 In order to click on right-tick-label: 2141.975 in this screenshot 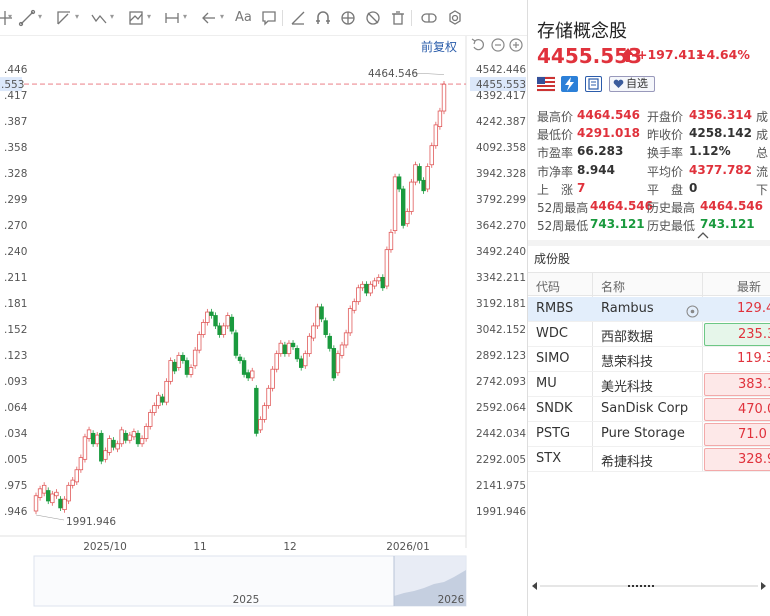, I will do `click(501, 486)`.